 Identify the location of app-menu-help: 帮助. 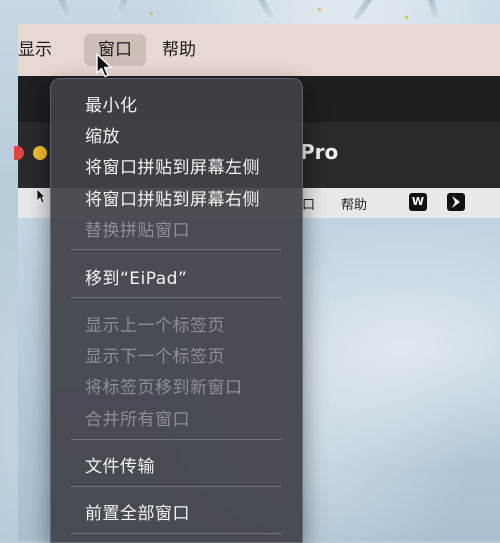
(354, 203).